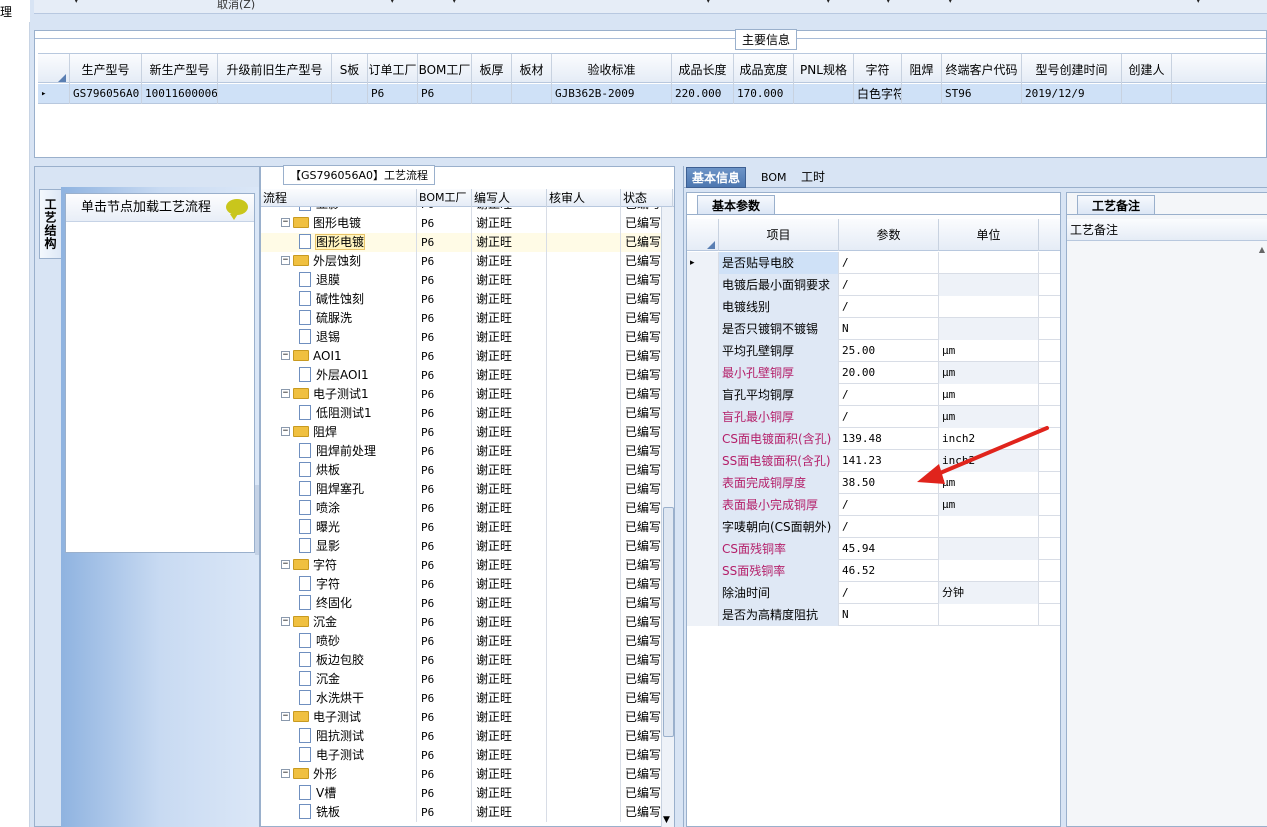 The width and height of the screenshot is (1267, 827). I want to click on tree-row: 退膜 P6 谢正旺 已编写, so click(461, 280).